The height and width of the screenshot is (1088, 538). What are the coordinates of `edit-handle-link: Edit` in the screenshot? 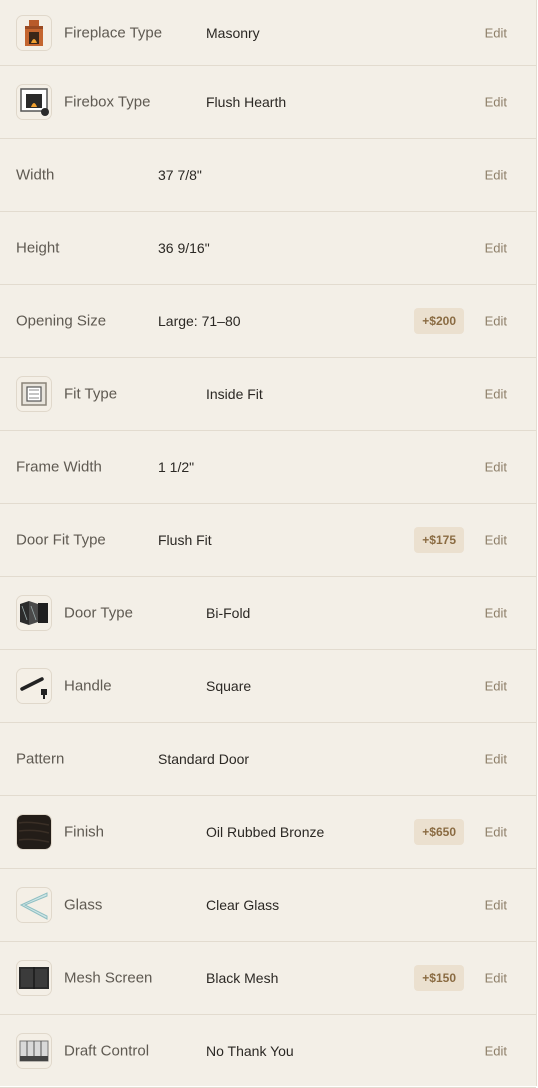 It's located at (496, 686).